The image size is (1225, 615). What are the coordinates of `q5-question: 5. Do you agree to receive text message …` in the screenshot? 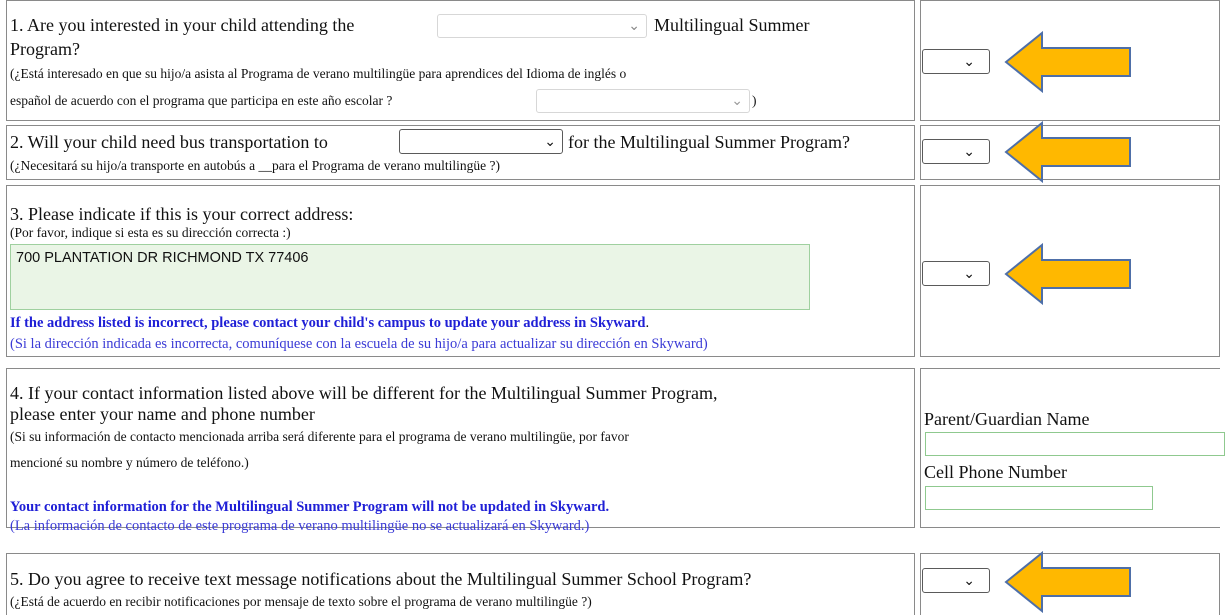 It's located at (381, 579).